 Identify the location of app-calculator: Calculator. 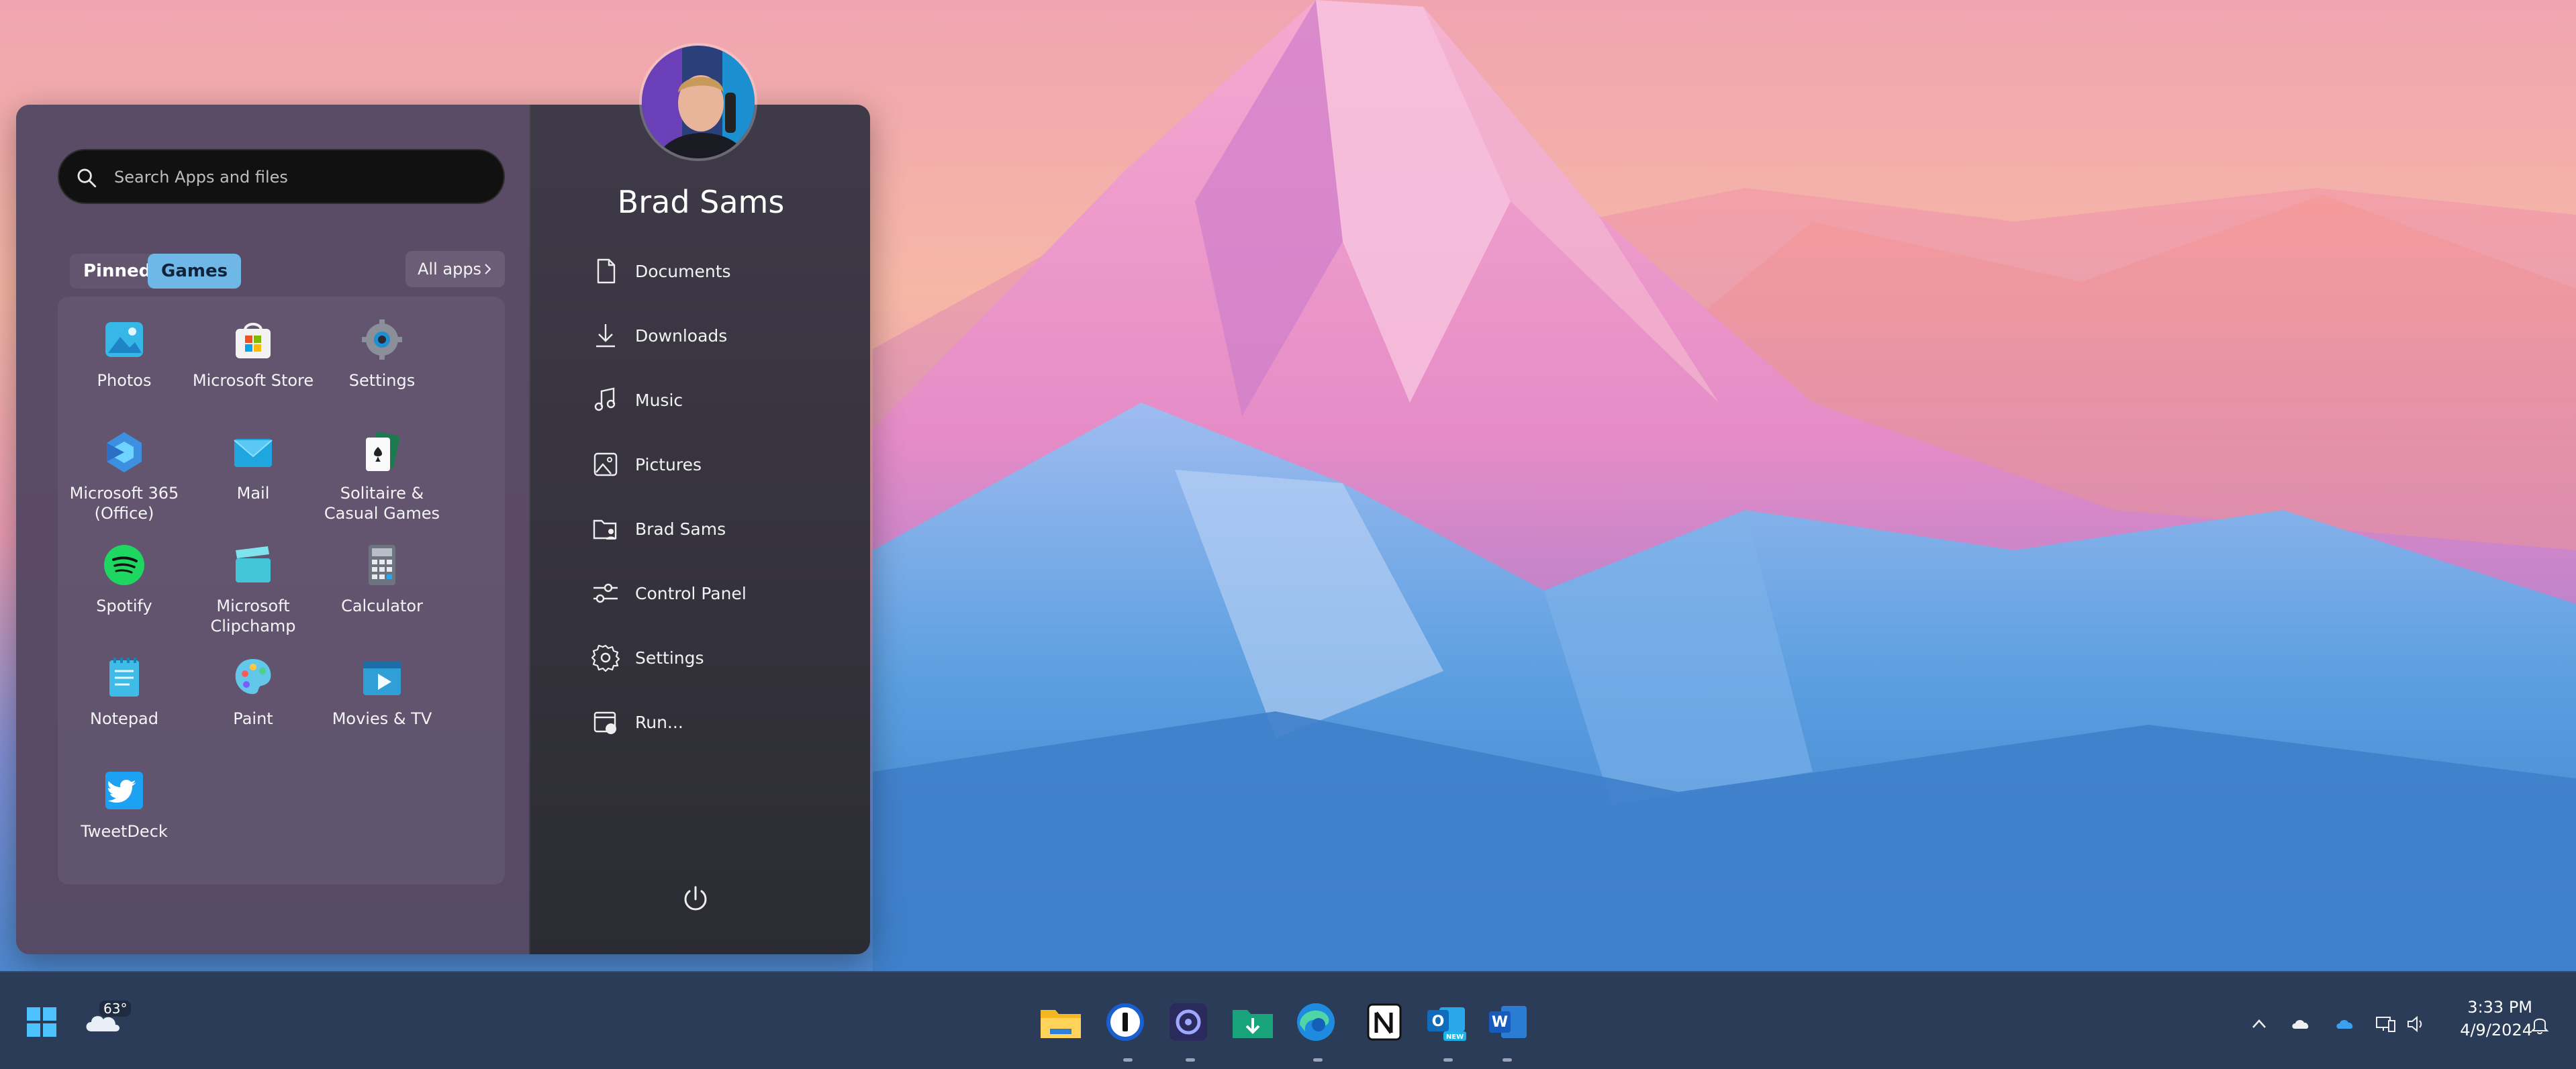
(382, 578).